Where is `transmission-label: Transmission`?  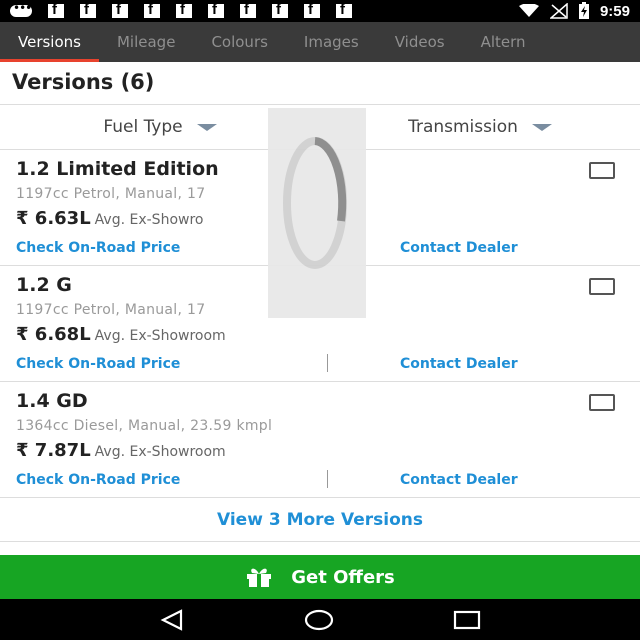 transmission-label: Transmission is located at coordinates (463, 127).